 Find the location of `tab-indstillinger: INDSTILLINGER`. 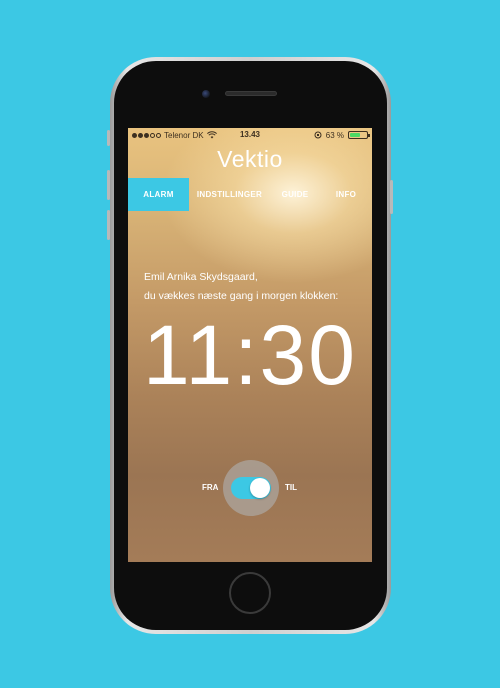

tab-indstillinger: INDSTILLINGER is located at coordinates (229, 194).